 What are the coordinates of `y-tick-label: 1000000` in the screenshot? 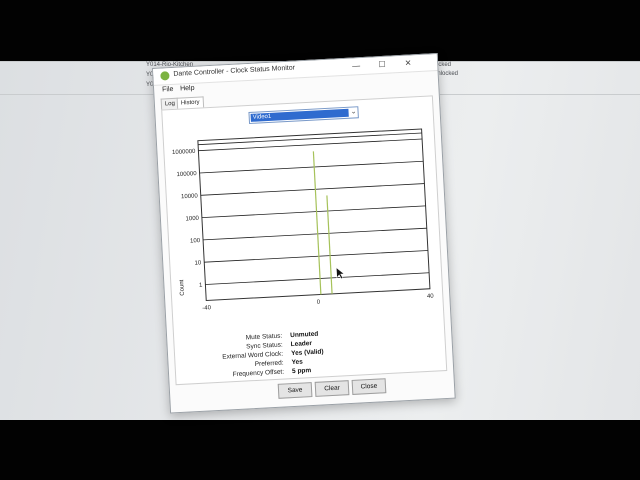 It's located at (184, 152).